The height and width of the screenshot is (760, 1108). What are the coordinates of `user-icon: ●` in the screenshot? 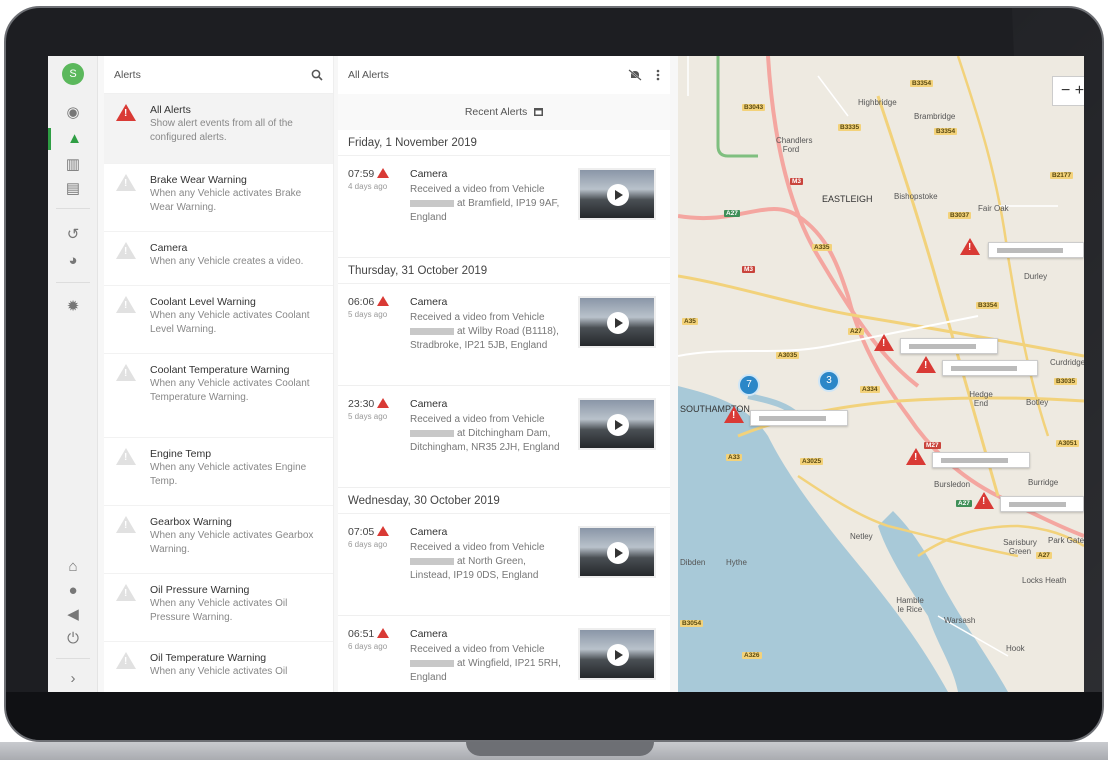 It's located at (73, 591).